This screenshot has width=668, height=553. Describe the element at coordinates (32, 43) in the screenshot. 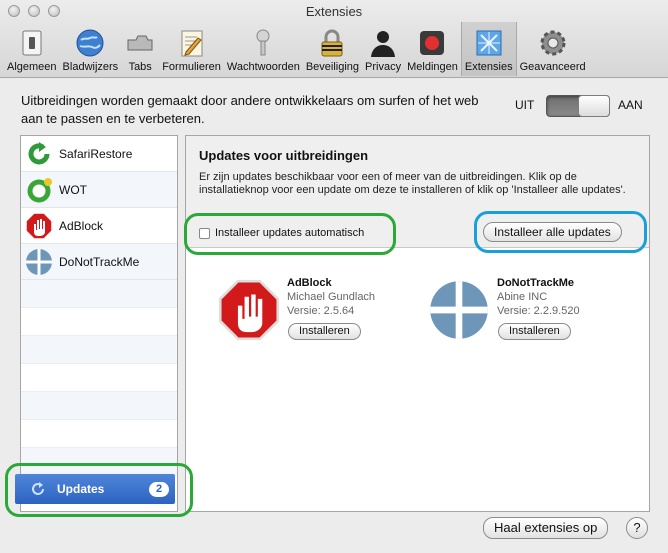

I see `switch-icon` at that location.